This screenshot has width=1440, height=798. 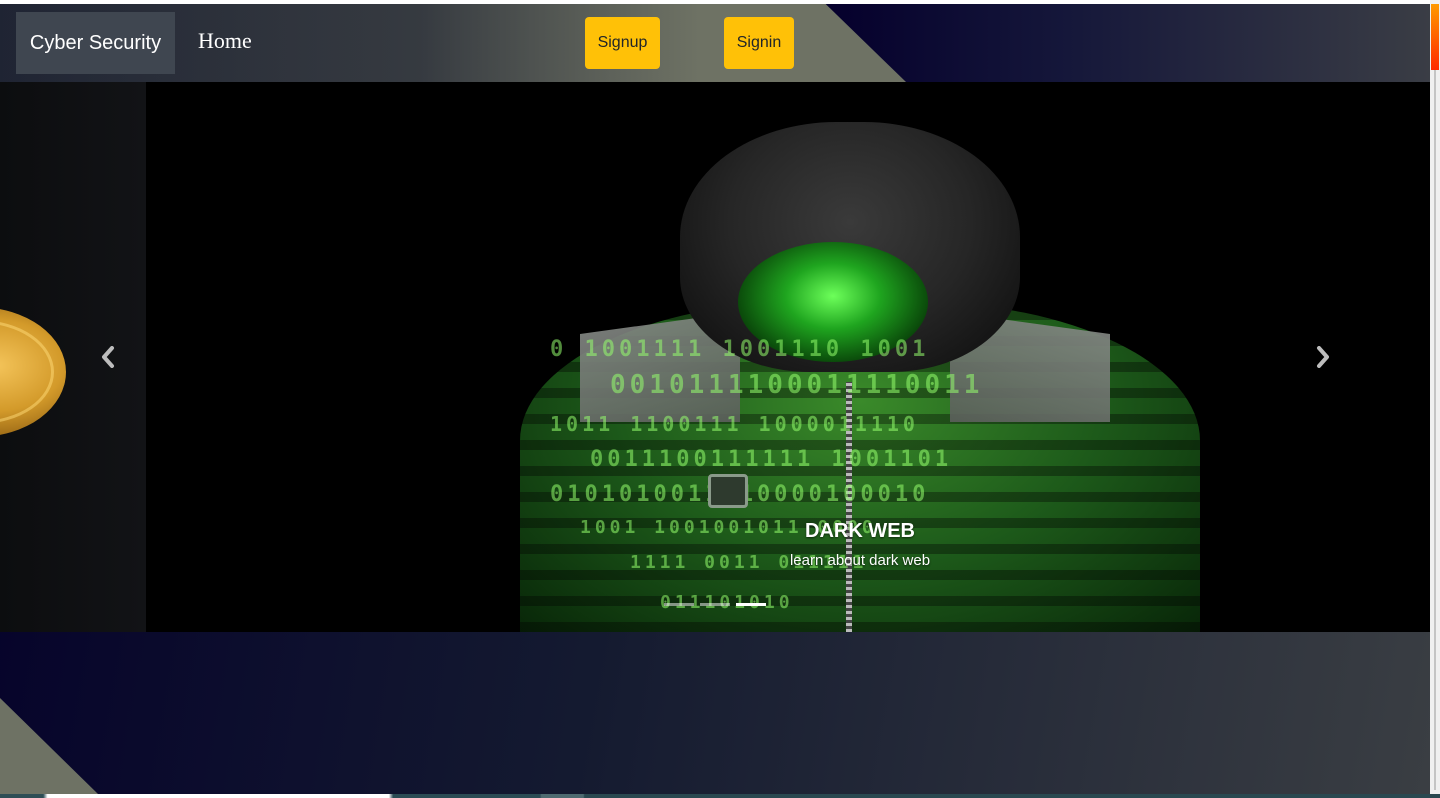 What do you see at coordinates (860, 494) in the screenshot?
I see `binary-text-row: 0101010011010000100010` at bounding box center [860, 494].